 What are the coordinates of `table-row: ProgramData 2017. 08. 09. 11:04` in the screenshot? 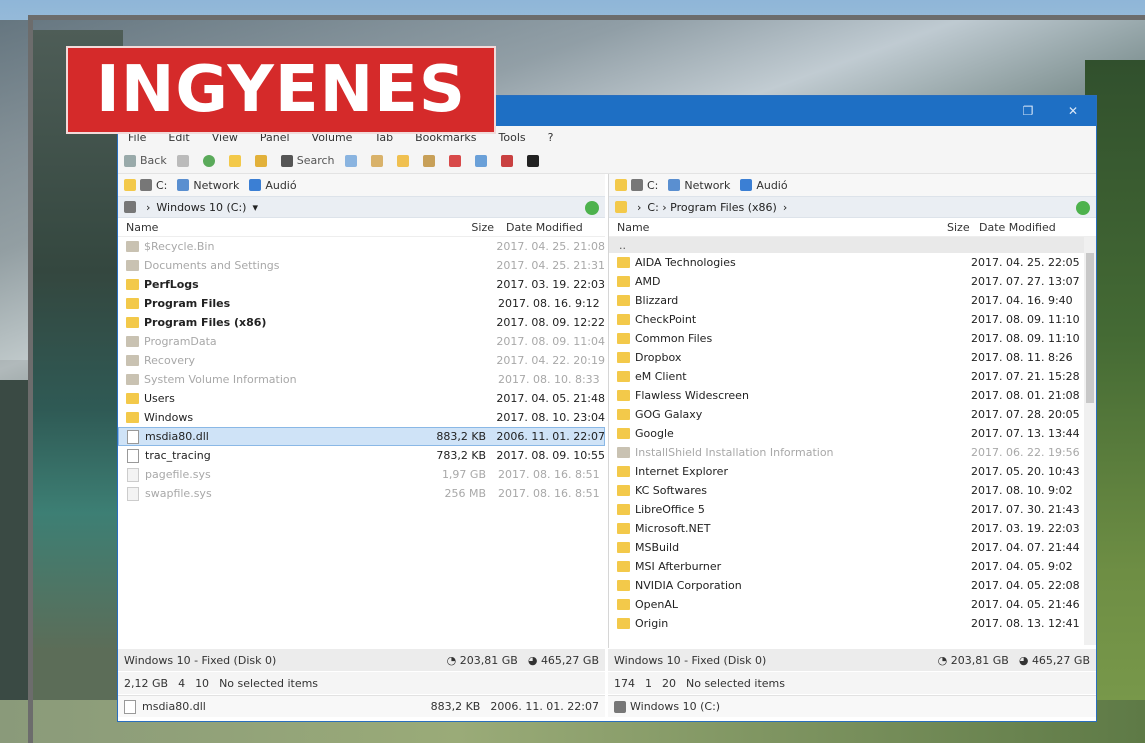 It's located at (361, 341).